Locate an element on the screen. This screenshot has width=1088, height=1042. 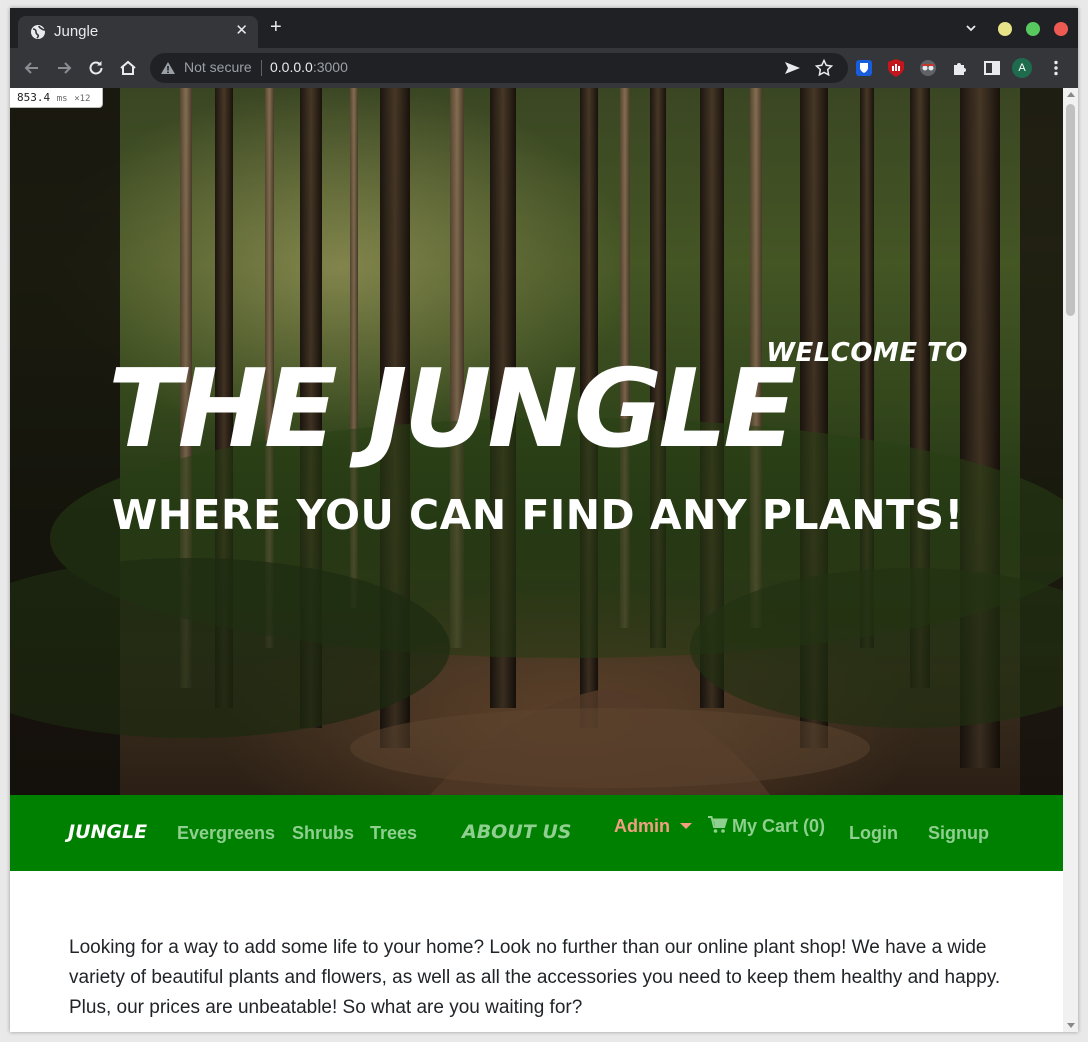
browser-toolbar: Not secure 0.0.0.0:3000 A is located at coordinates (544, 68).